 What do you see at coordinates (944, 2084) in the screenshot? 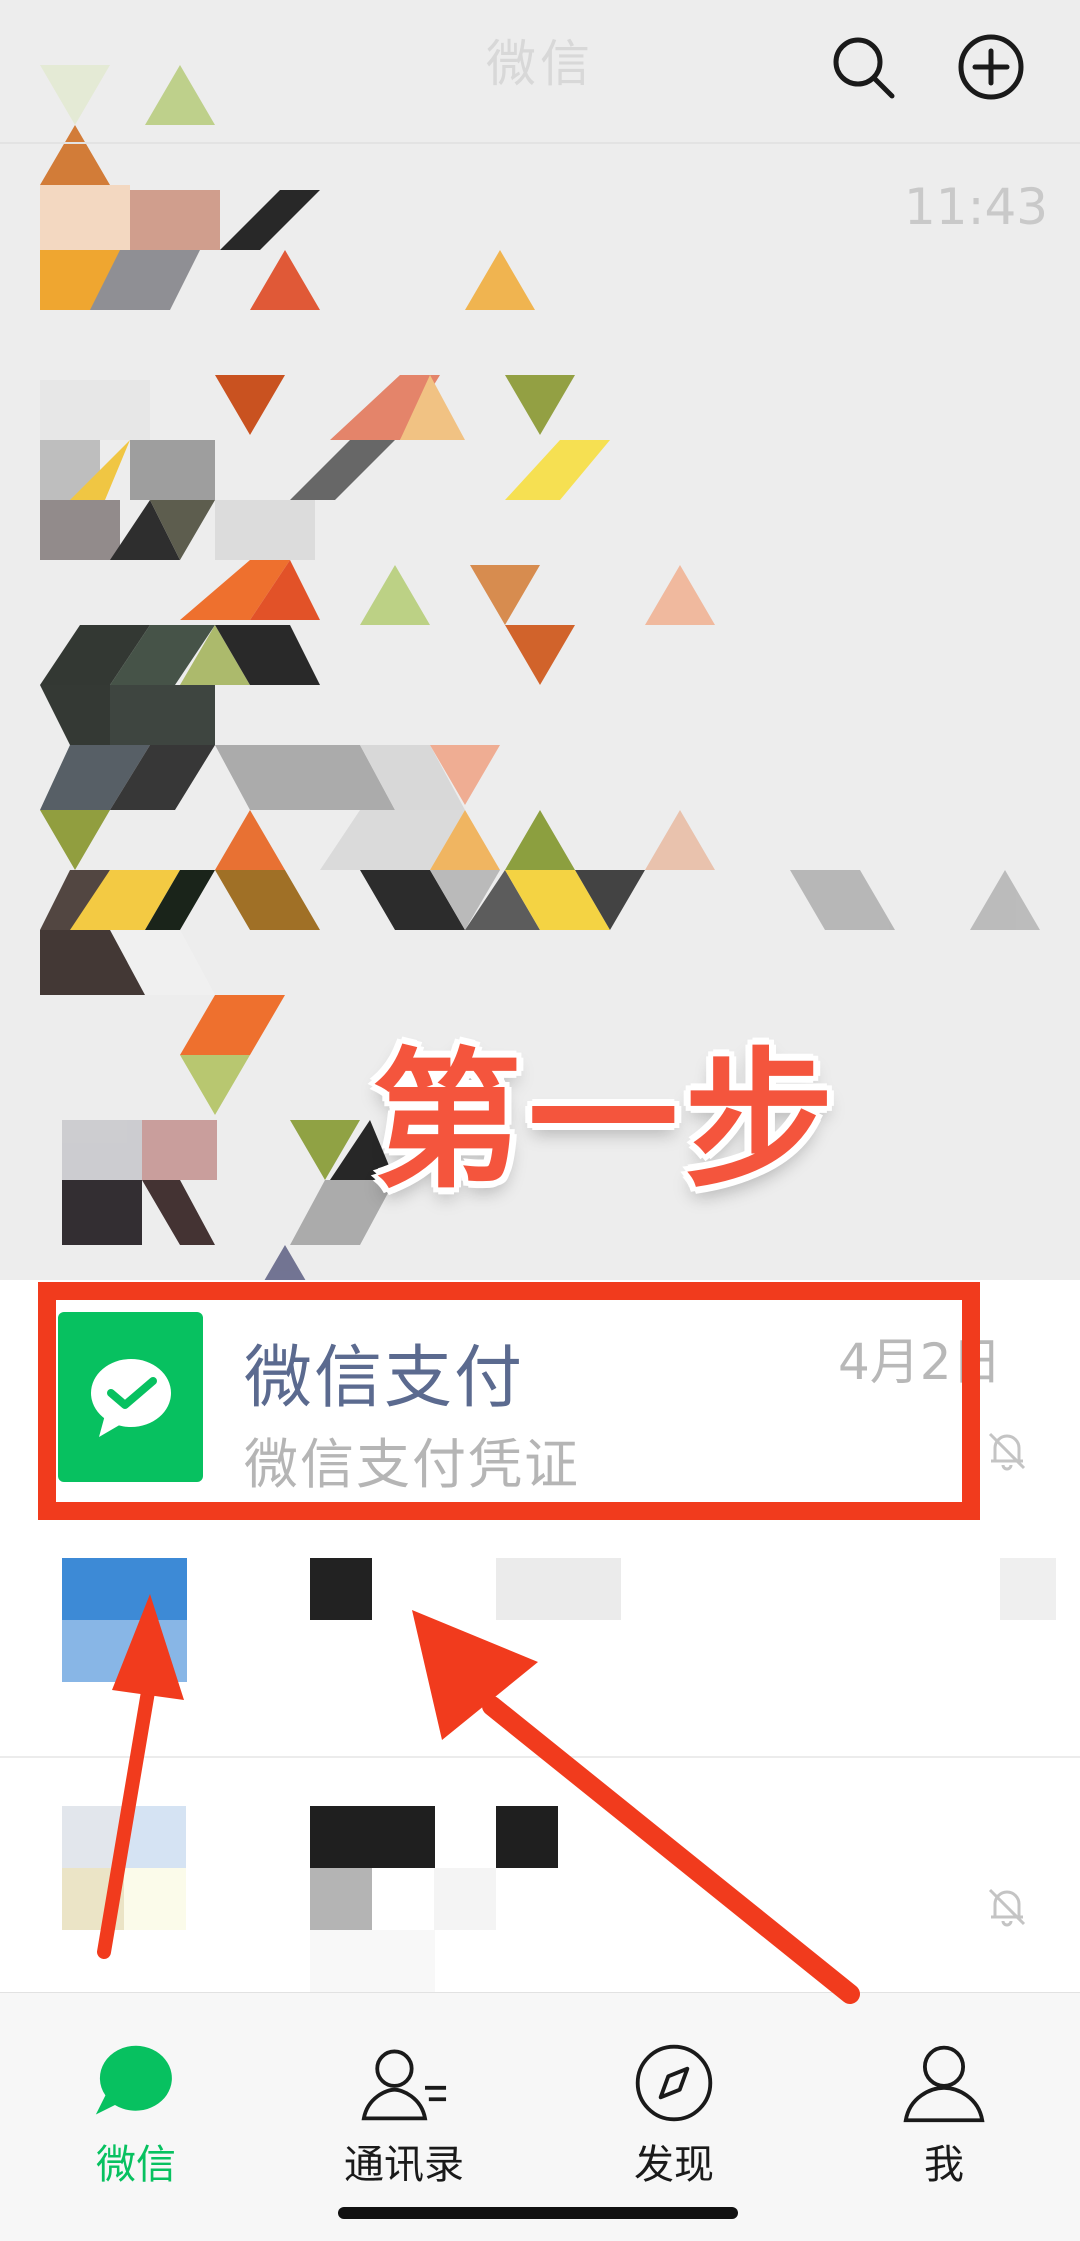
I see `person-icon` at bounding box center [944, 2084].